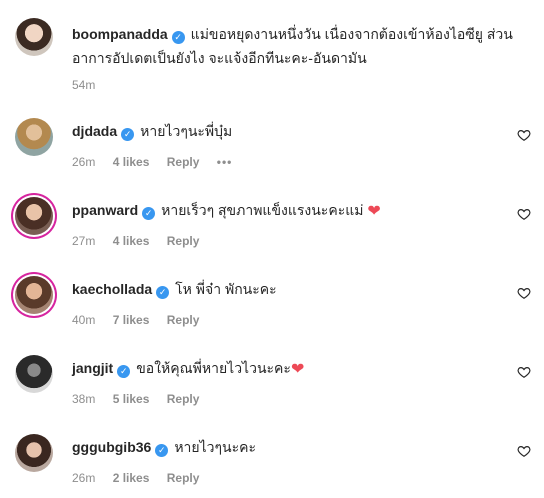 This screenshot has width=544, height=498. Describe the element at coordinates (186, 131) in the screenshot. I see `comment-text: หายไวๆนะพี่บุ๋ม` at that location.